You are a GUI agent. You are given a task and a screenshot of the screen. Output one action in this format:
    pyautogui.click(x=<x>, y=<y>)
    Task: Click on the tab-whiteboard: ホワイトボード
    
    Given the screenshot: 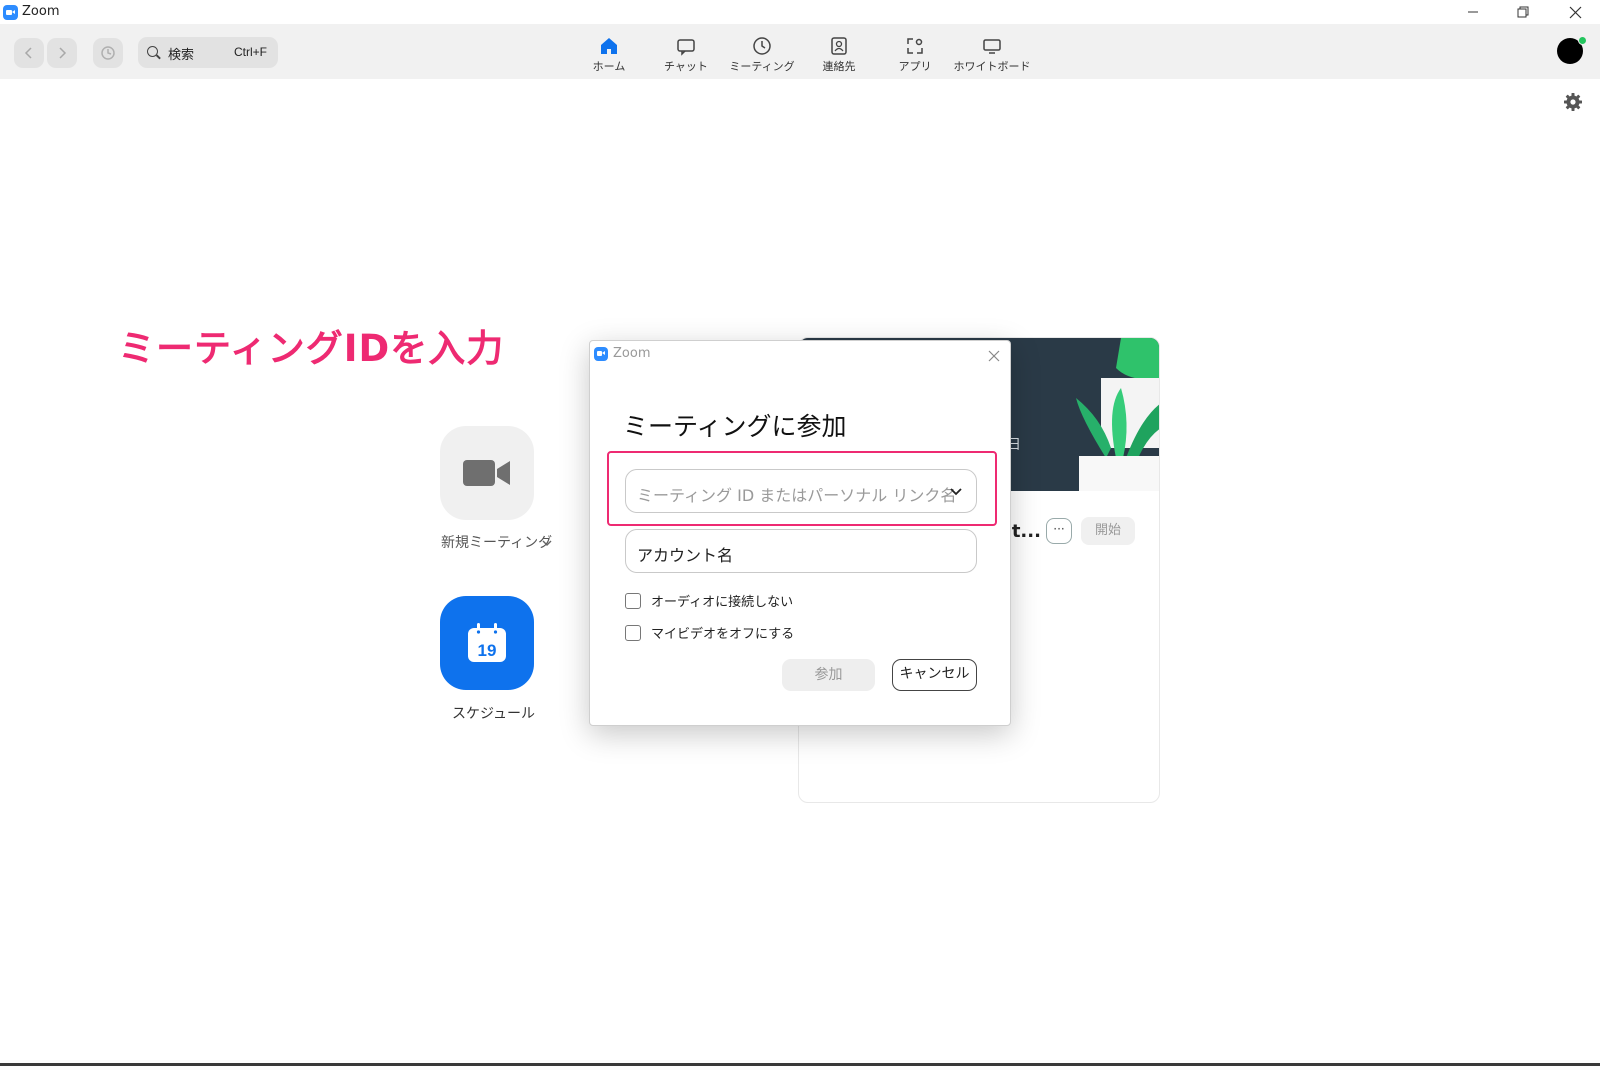 What is the action you would take?
    pyautogui.click(x=992, y=51)
    